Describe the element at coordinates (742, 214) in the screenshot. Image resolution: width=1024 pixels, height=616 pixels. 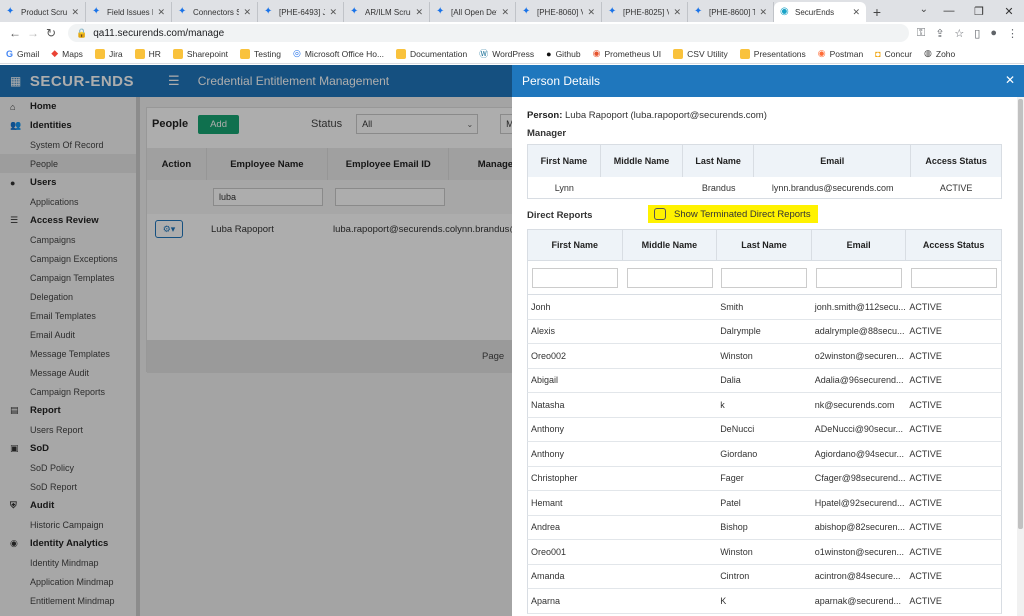
I see `show-terminated-label: Show Terminated Direct Reports` at that location.